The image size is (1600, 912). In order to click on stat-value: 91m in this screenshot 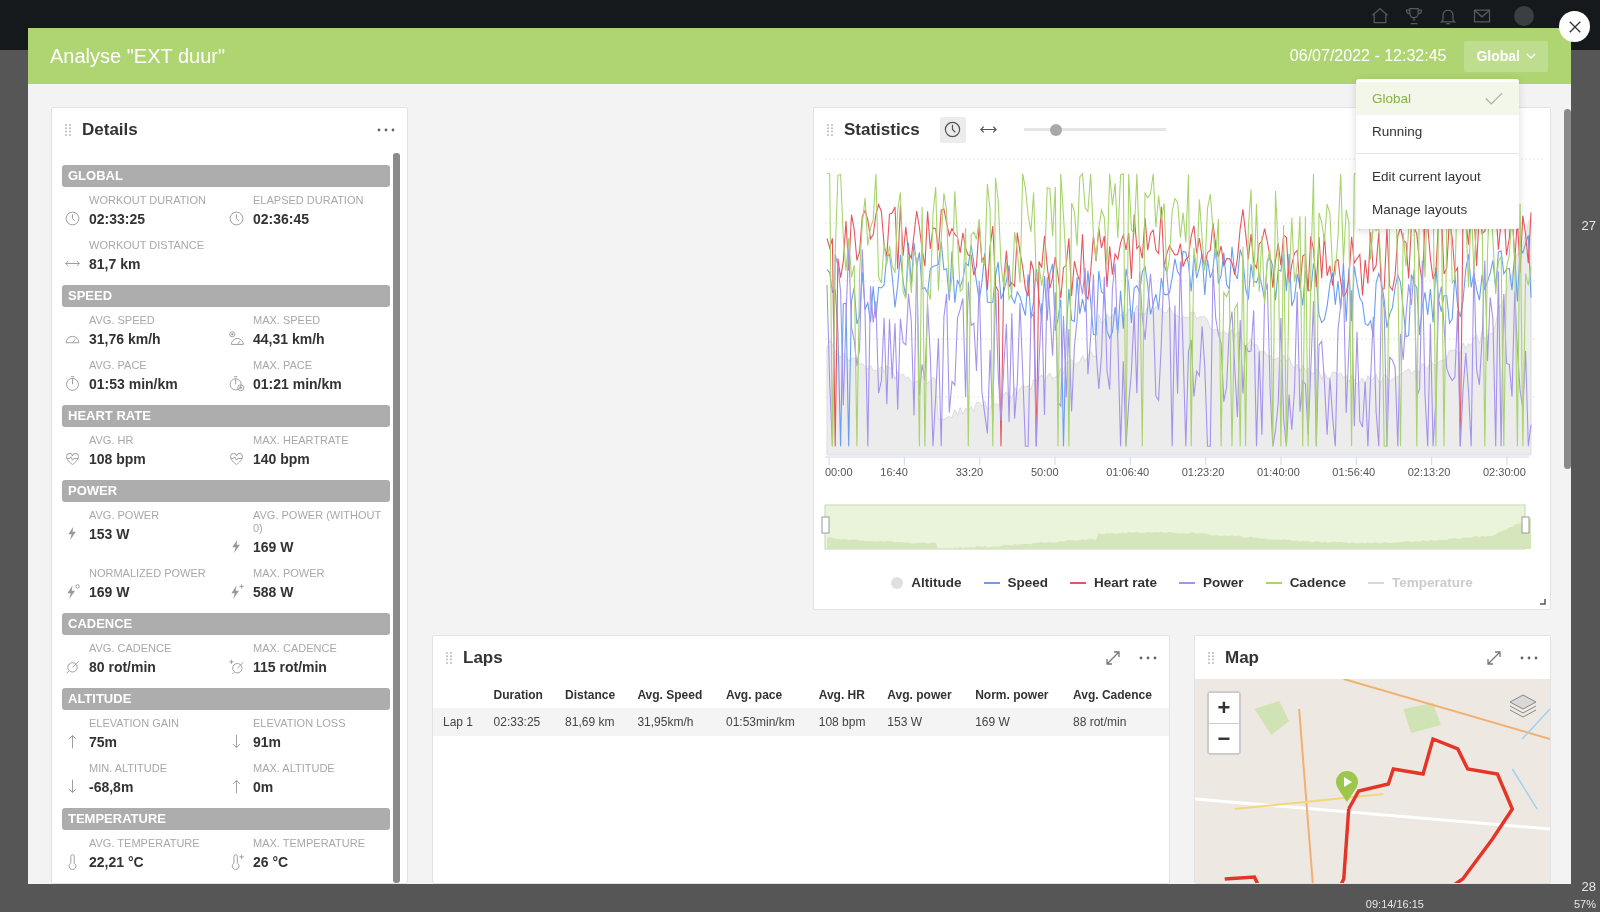, I will do `click(268, 742)`.